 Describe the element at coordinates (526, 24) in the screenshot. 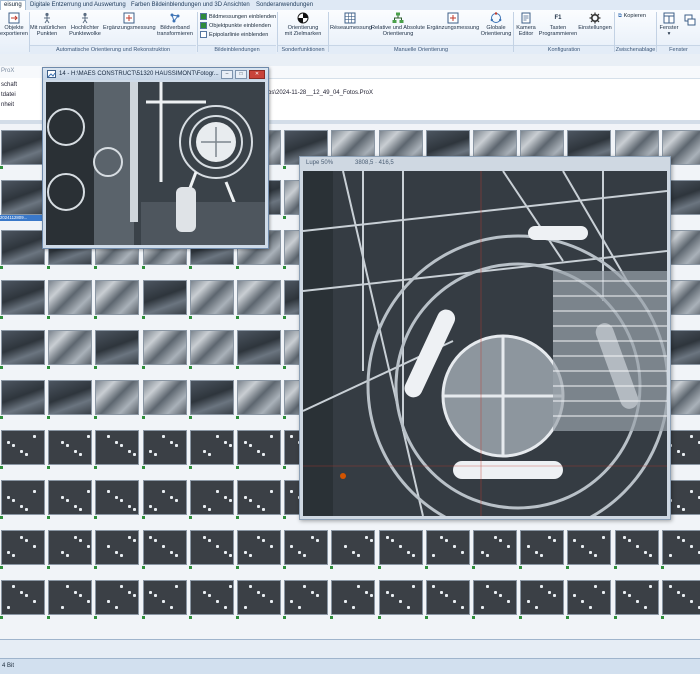

I see `kamera-editor-button: Kamera Editor` at that location.